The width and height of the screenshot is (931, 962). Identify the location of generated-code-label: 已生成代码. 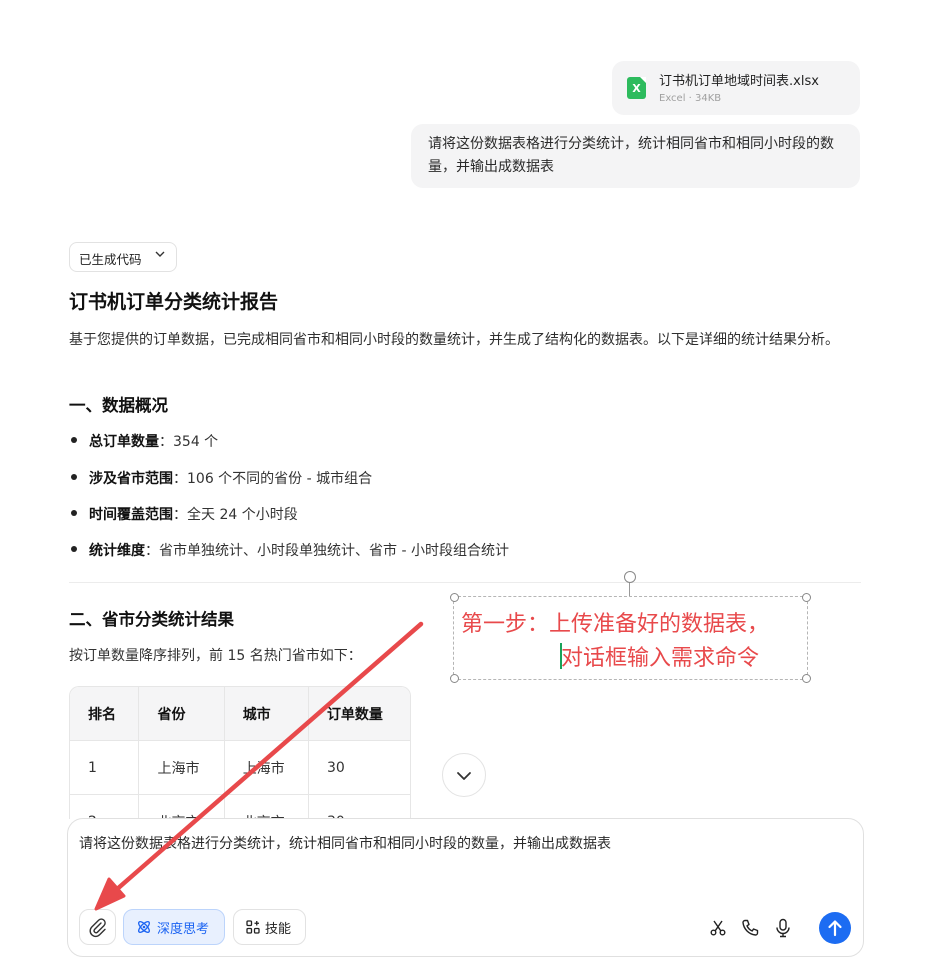
(110, 259).